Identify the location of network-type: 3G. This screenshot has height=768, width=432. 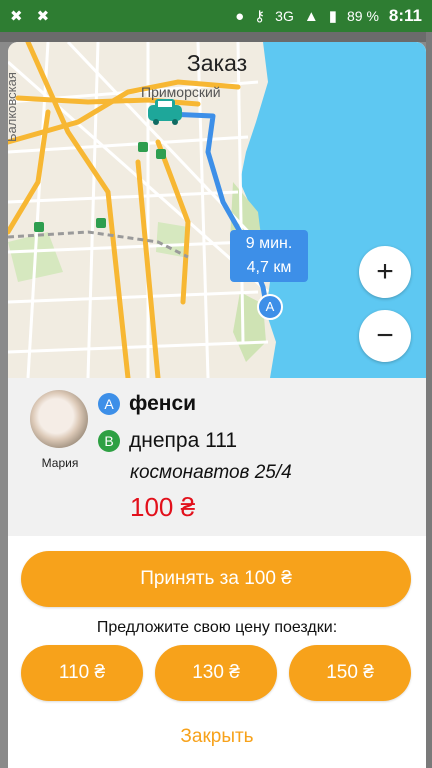
(284, 16).